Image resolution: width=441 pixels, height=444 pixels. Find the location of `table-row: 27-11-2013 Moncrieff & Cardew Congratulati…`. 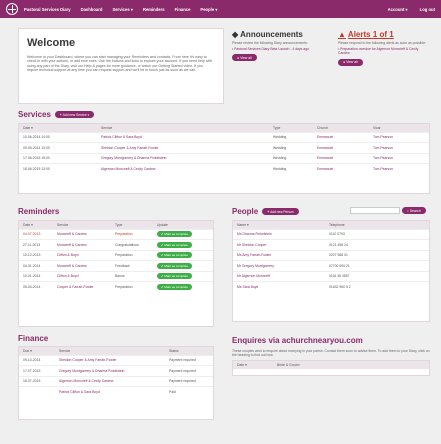

table-row: 27-11-2013 Moncrieff & Cardew Congratulati… is located at coordinates (116, 244).